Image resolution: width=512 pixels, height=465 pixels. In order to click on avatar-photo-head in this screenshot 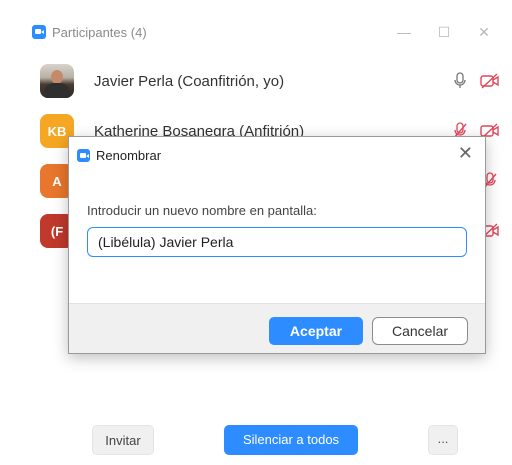, I will do `click(57, 77)`.